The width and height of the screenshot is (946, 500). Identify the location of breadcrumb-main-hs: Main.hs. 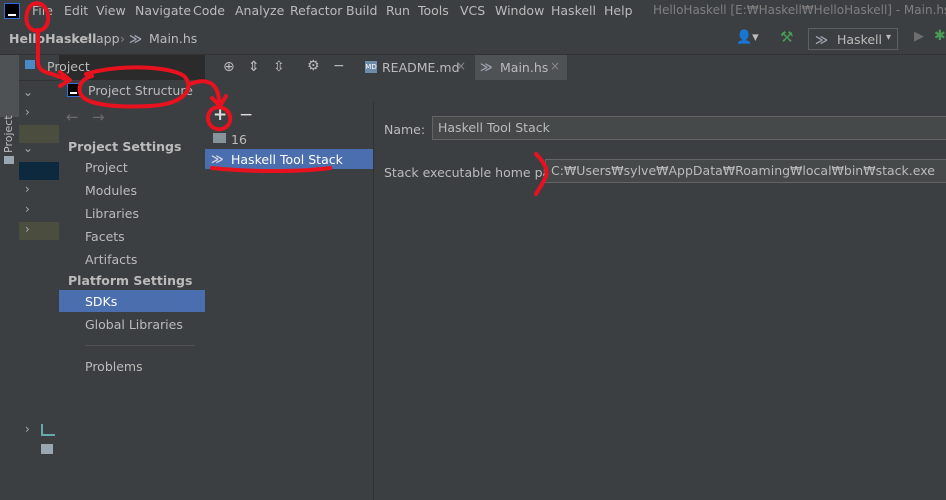
(173, 38).